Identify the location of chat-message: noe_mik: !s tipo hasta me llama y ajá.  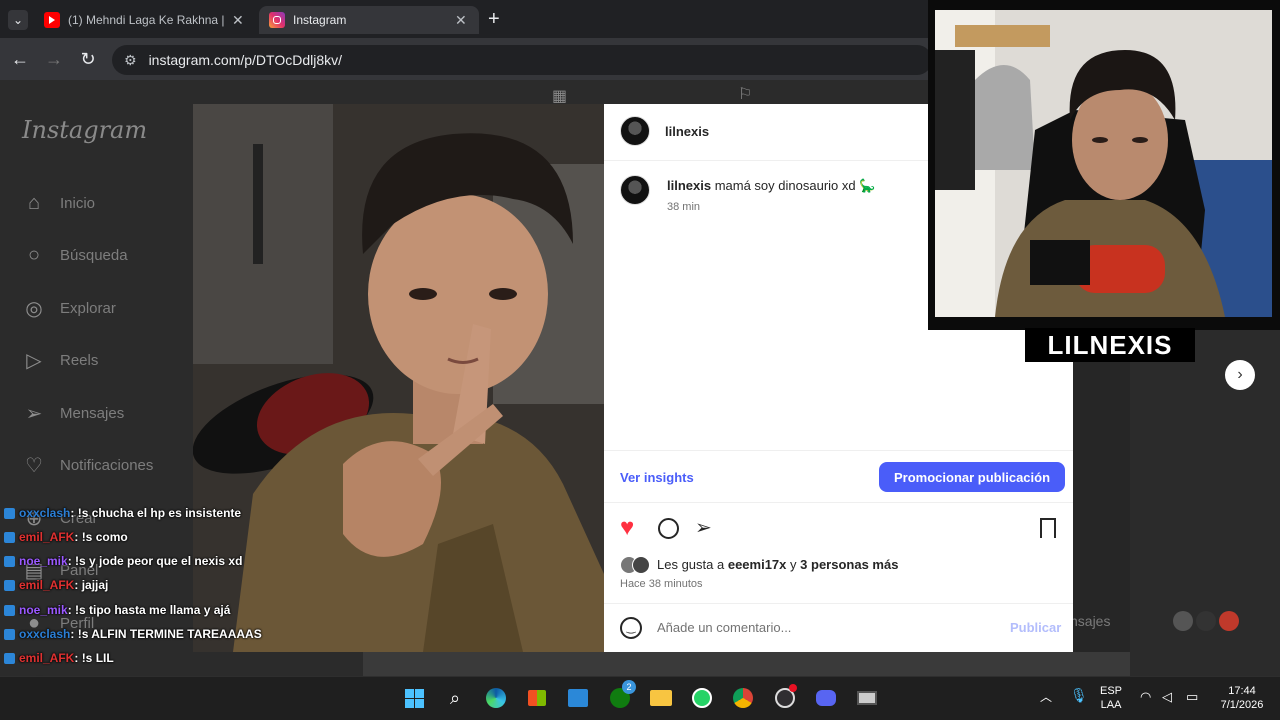
(117, 610).